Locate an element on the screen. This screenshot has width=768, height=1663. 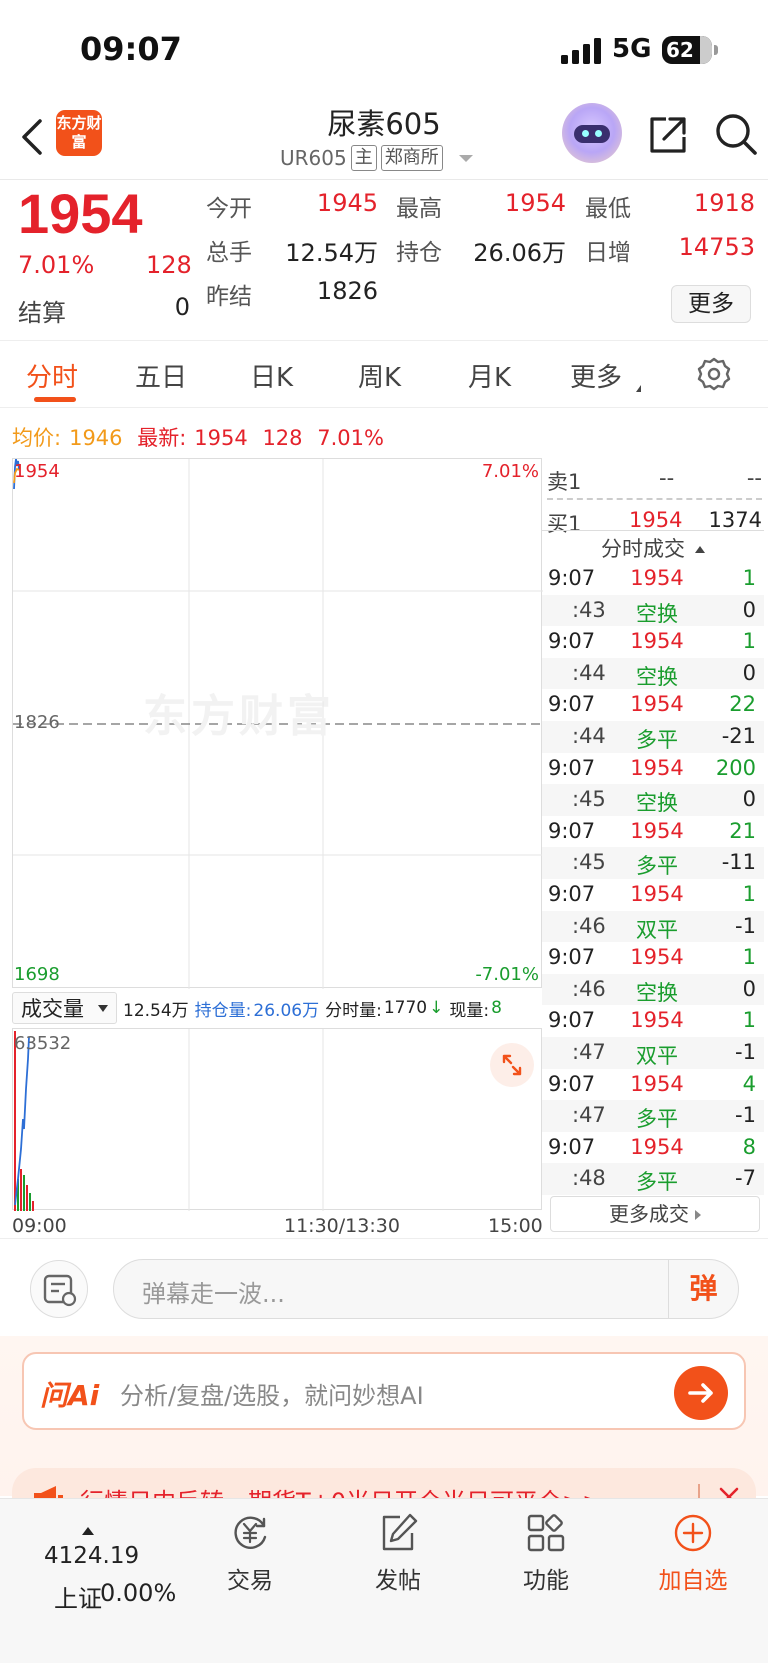
tick-vol: 4 is located at coordinates (749, 1083).